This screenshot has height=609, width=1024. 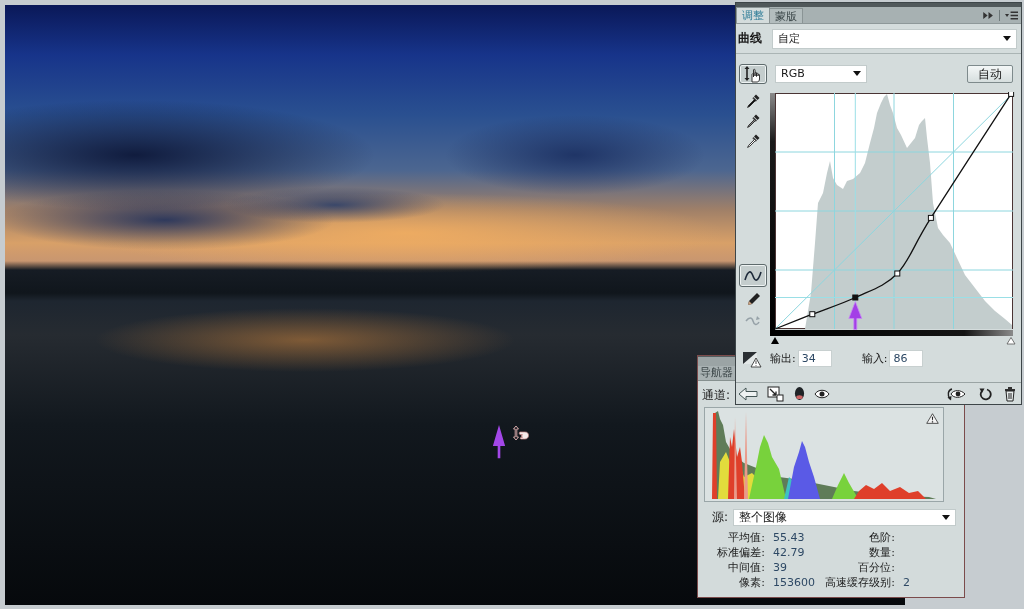 I want to click on panel-menu-icon, so click(x=1011, y=15).